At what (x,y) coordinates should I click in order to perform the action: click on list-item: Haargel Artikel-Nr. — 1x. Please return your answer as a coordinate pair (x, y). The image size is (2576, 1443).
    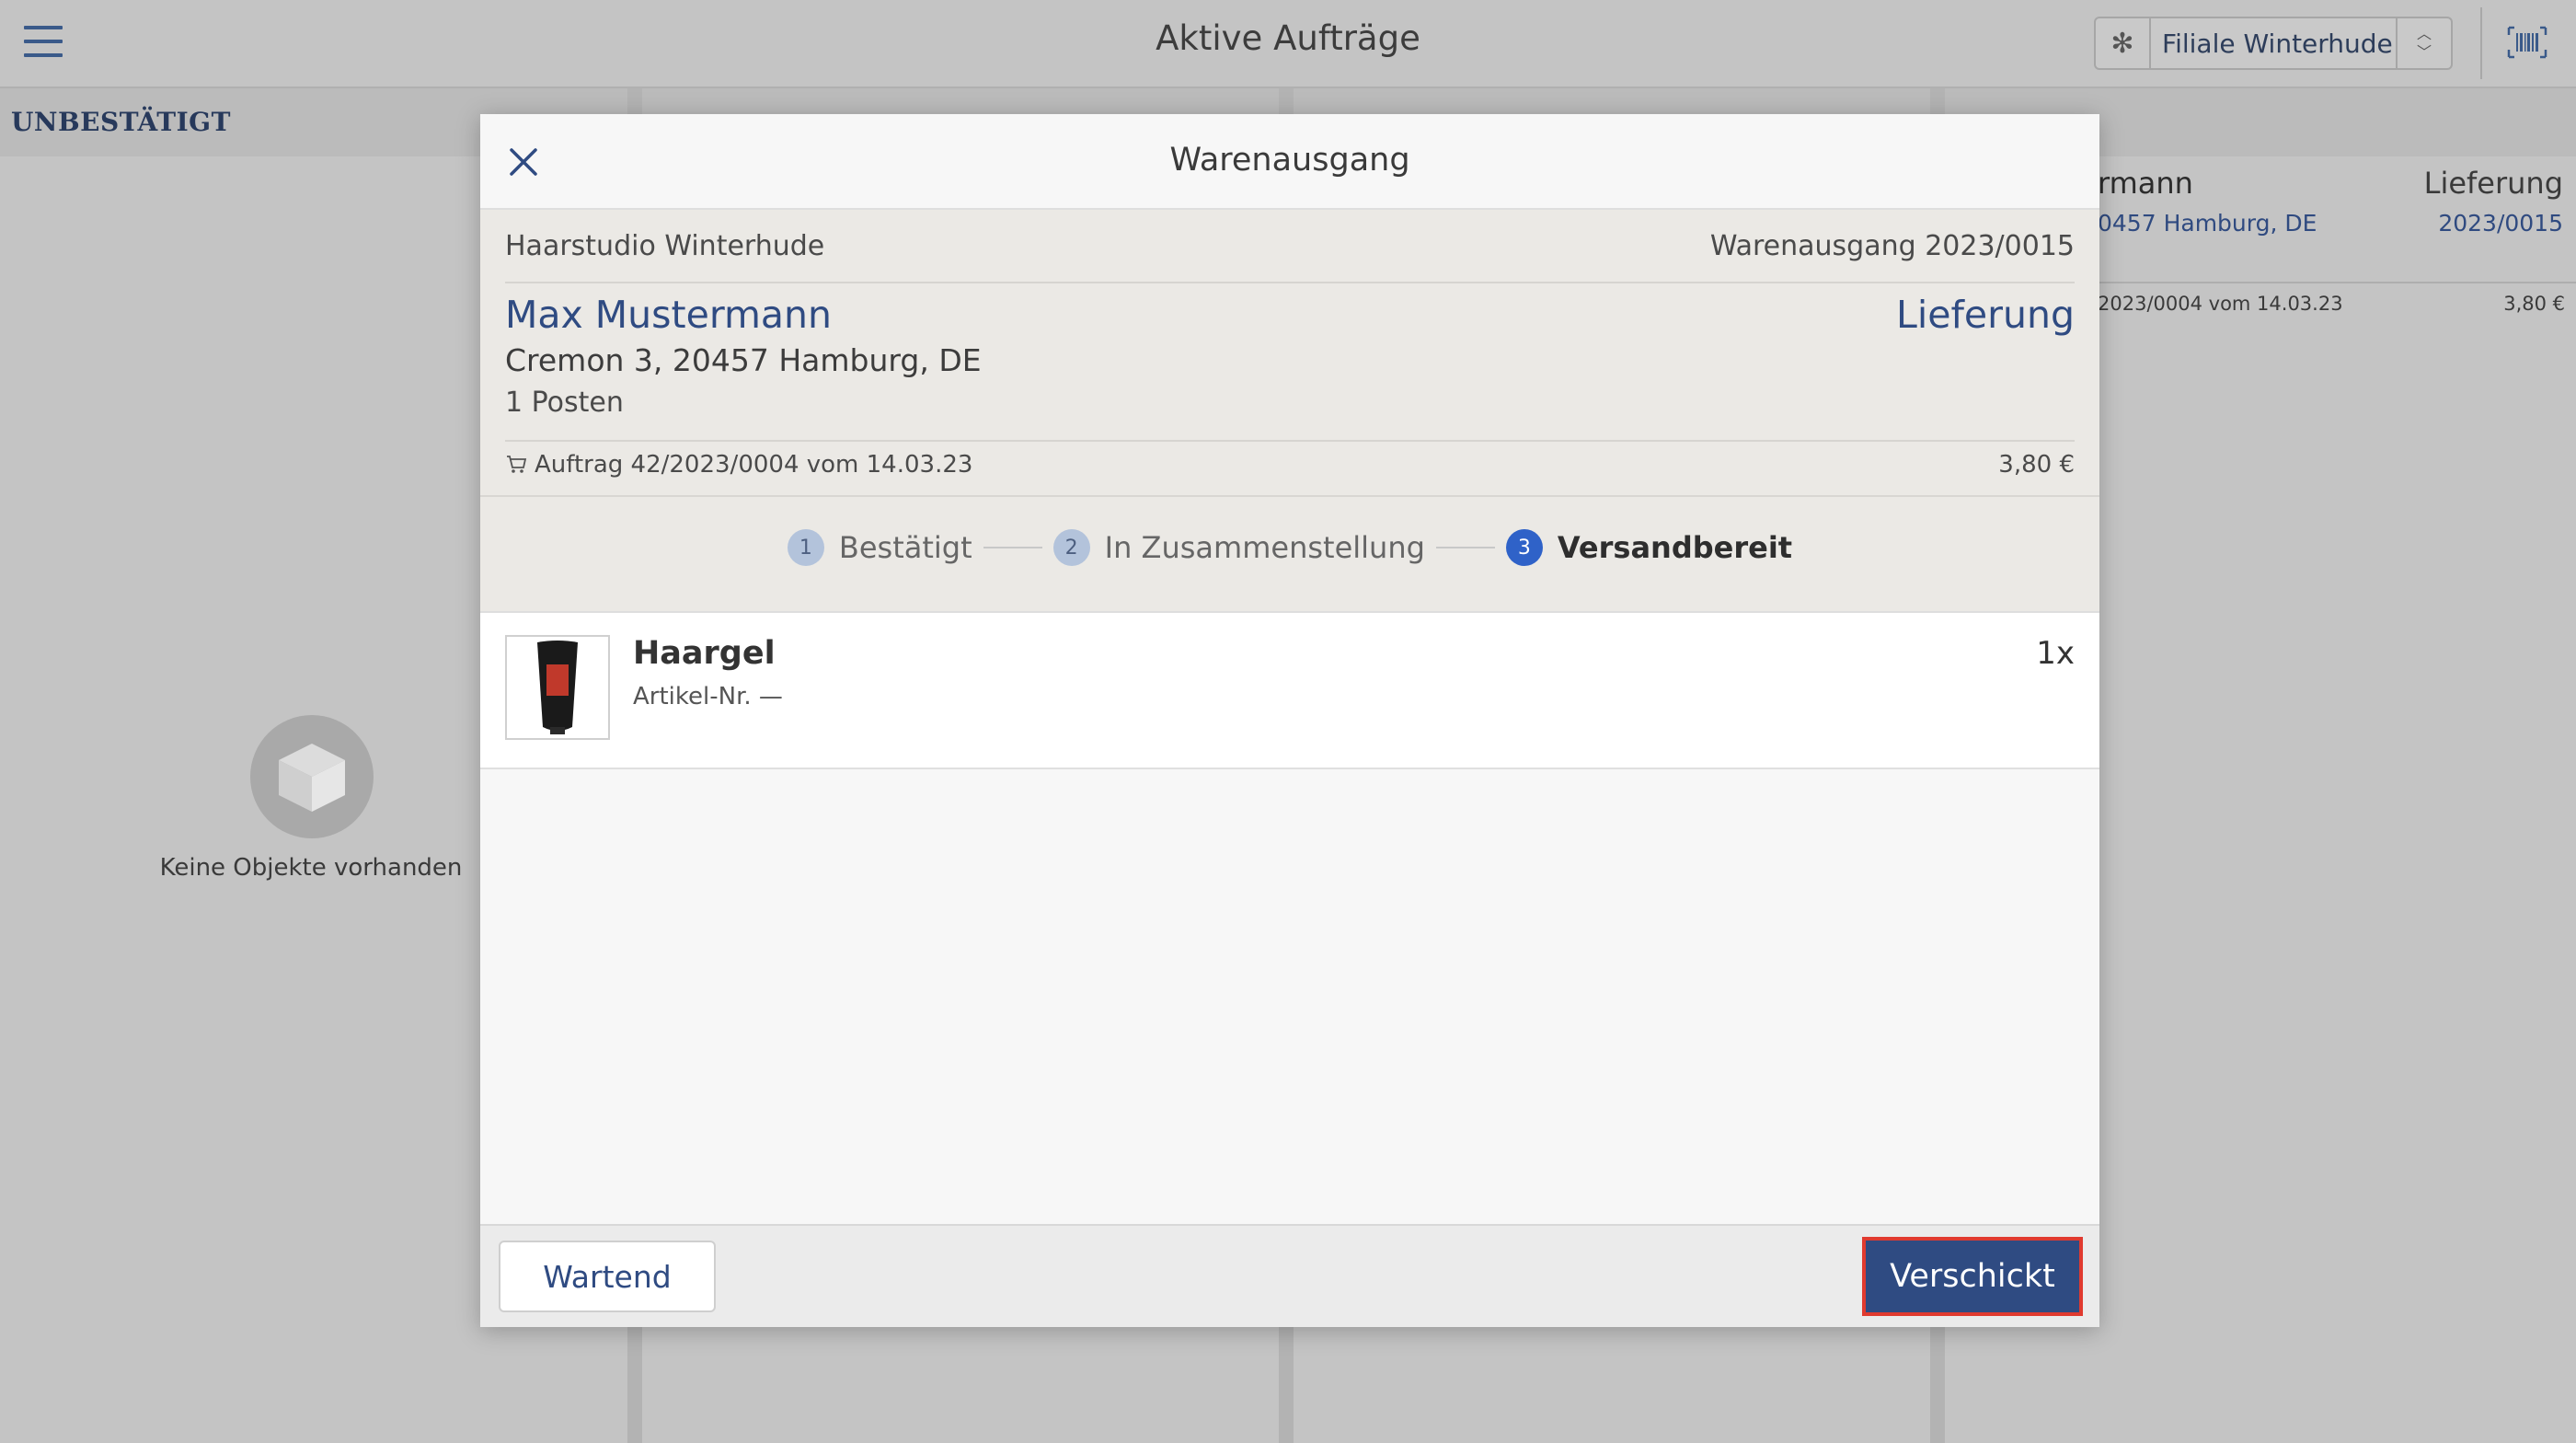
    Looking at the image, I should click on (1289, 691).